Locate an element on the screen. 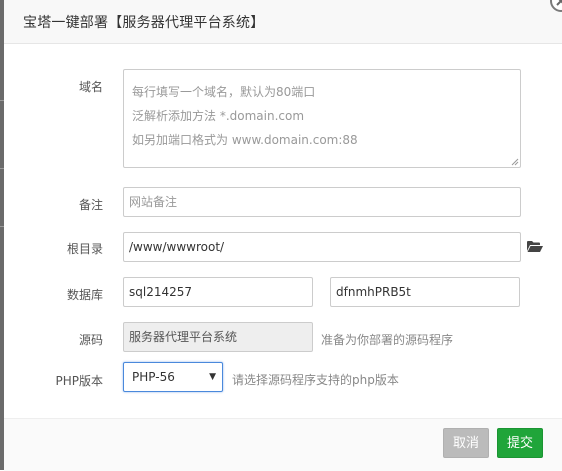  remark-label: 备注 is located at coordinates (90, 205).